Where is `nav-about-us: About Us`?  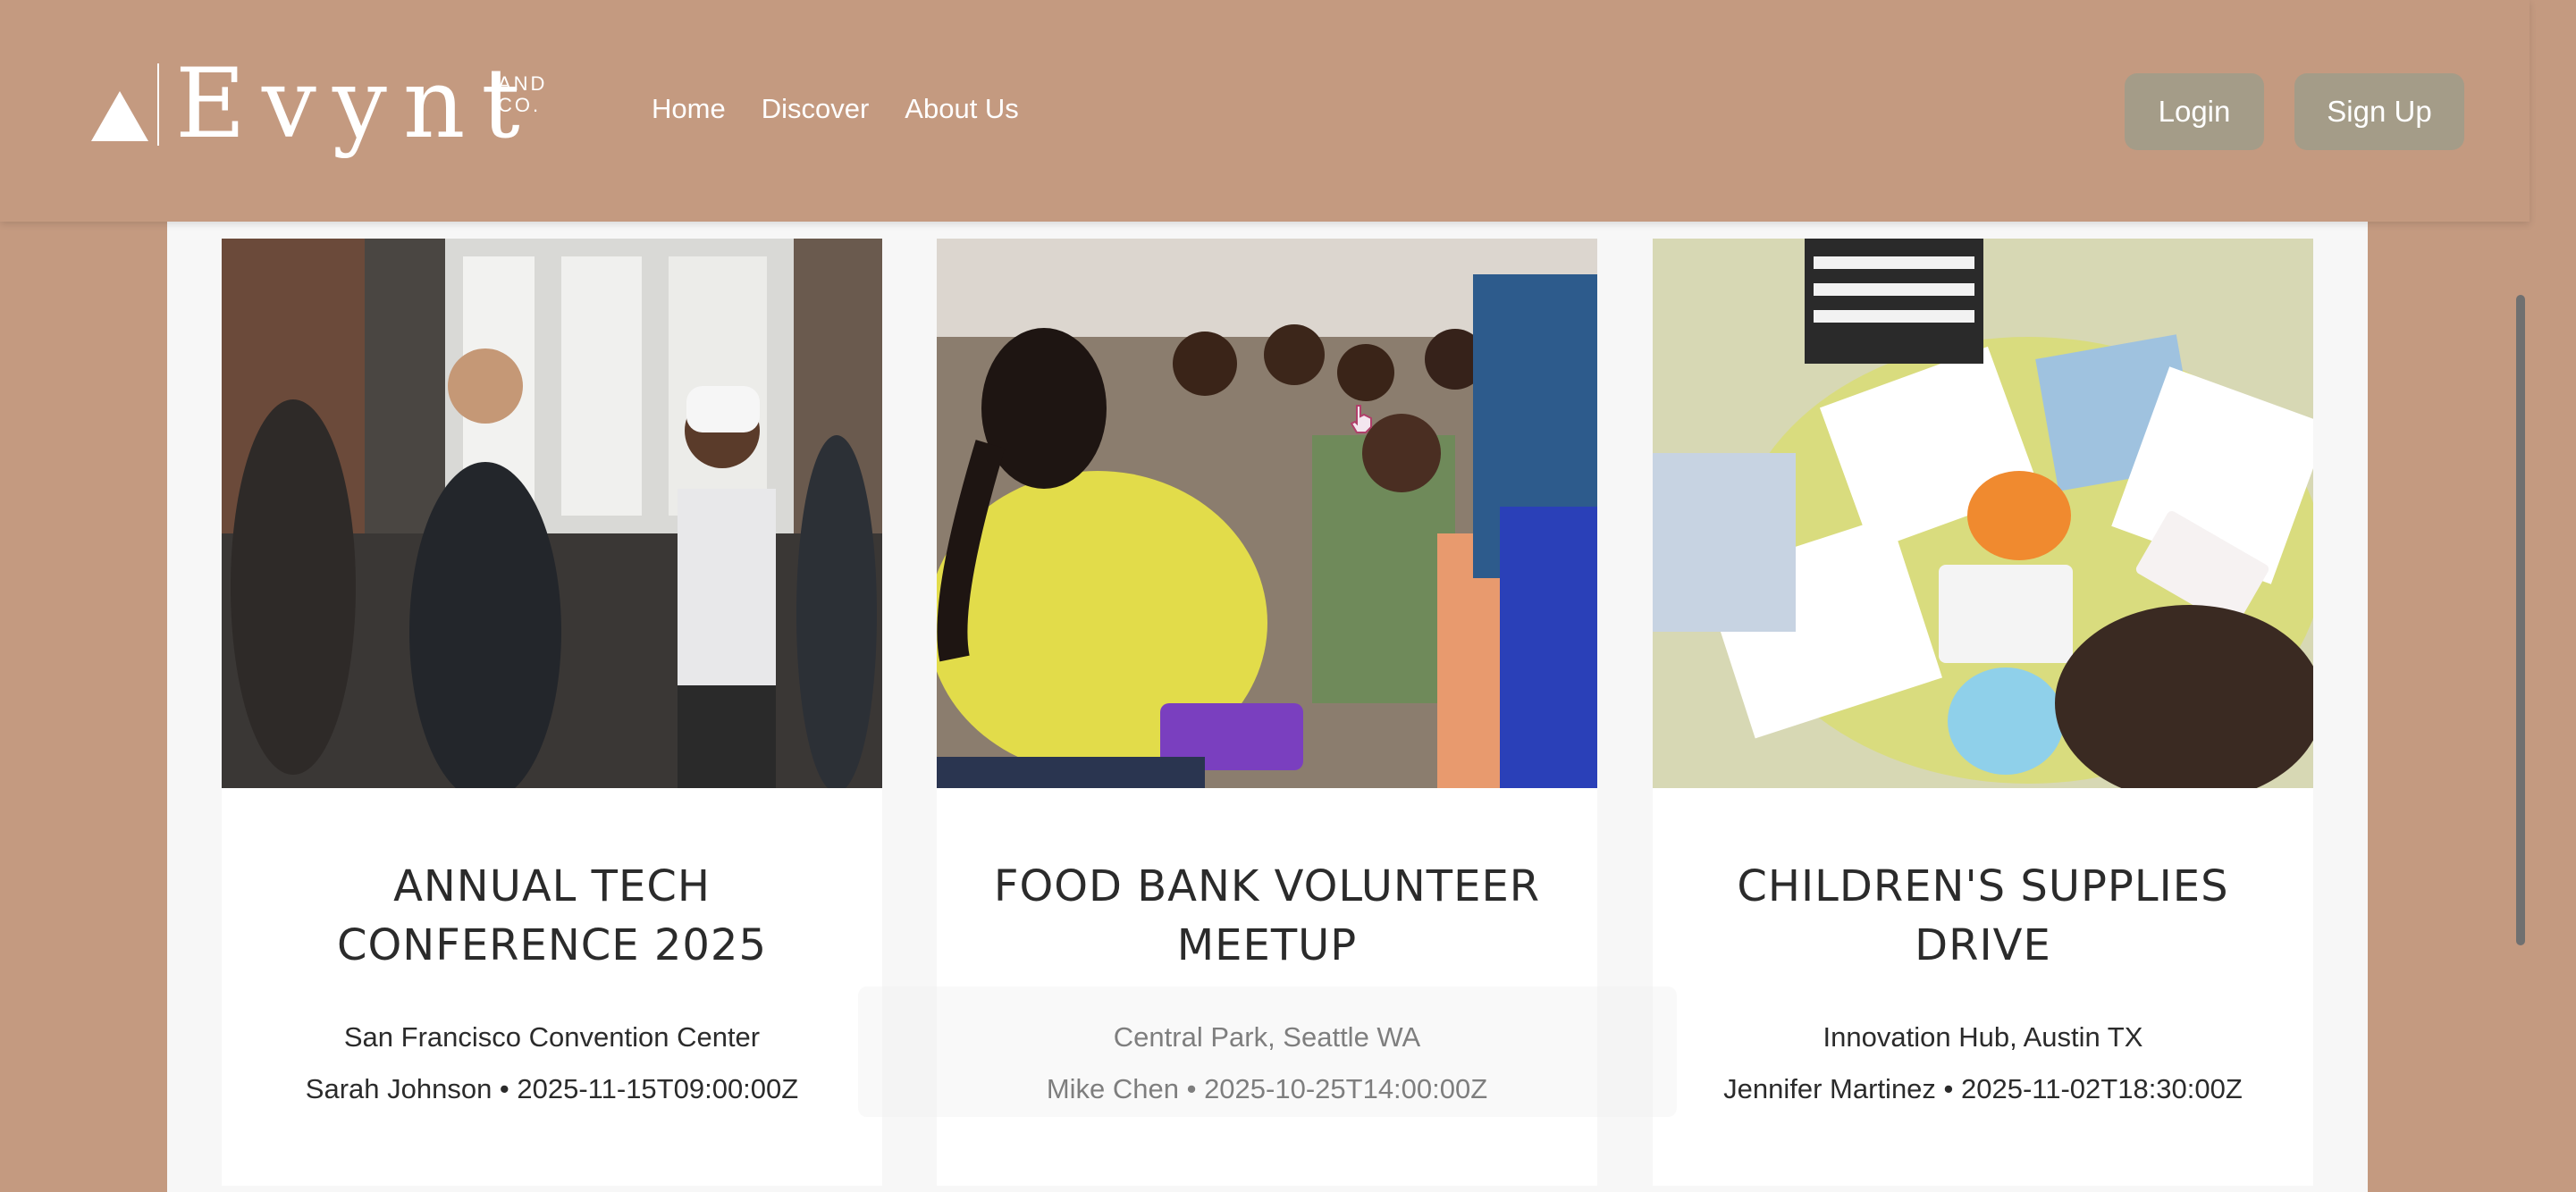
nav-about-us: About Us is located at coordinates (962, 109).